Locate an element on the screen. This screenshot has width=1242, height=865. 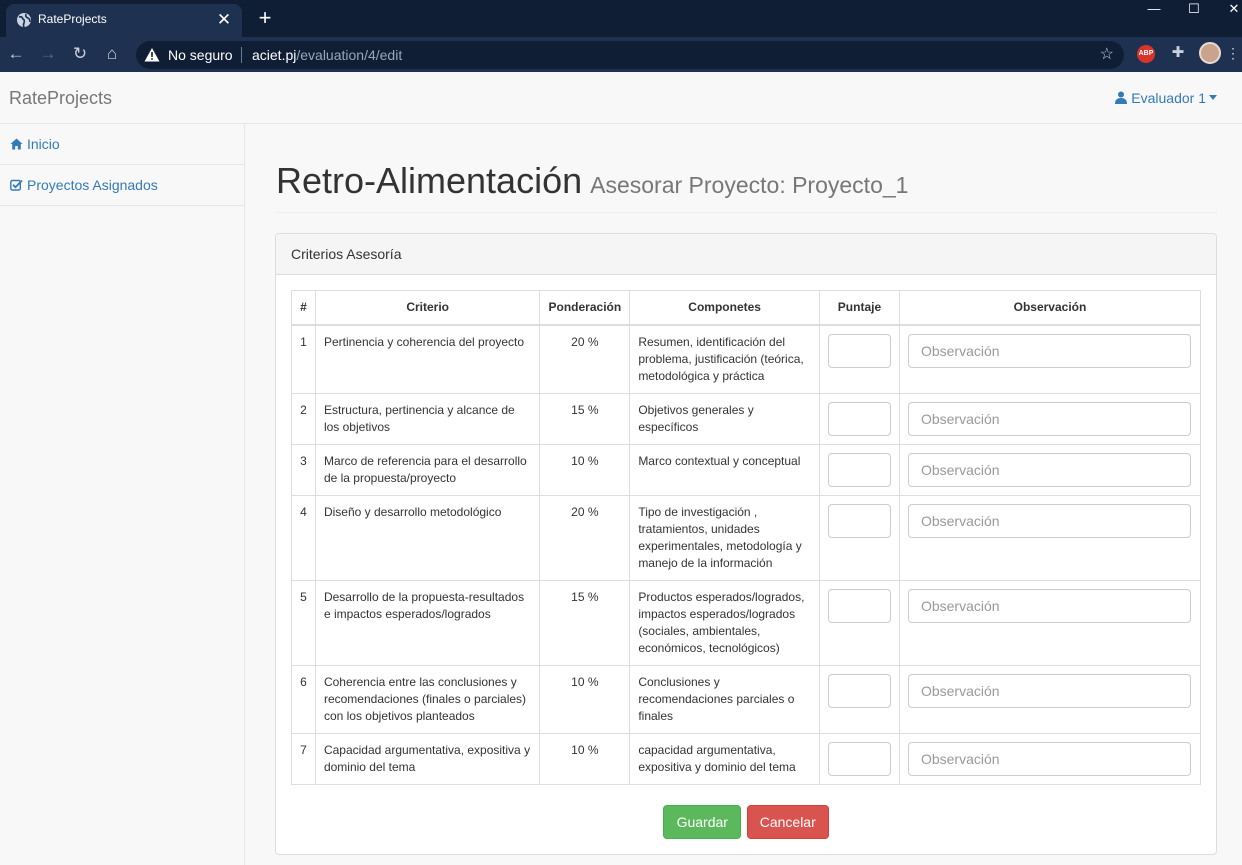
row-number: 7 is located at coordinates (303, 758).